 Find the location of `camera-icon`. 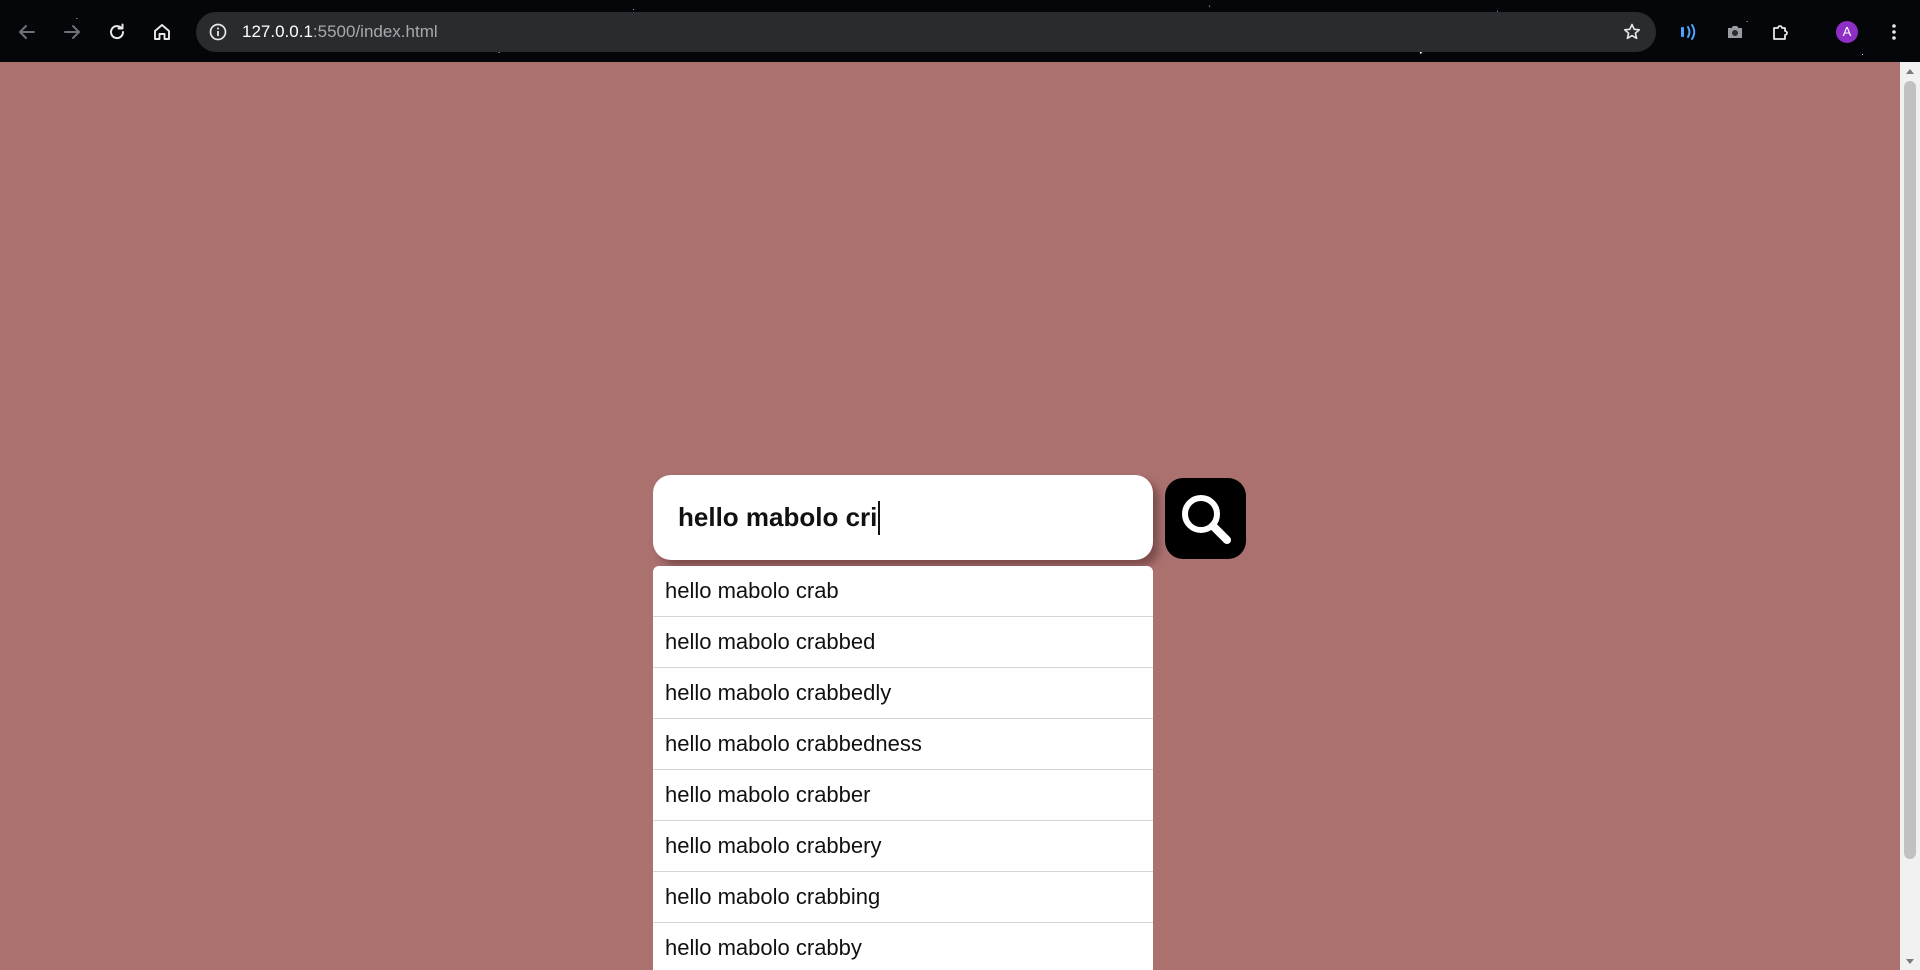

camera-icon is located at coordinates (1735, 32).